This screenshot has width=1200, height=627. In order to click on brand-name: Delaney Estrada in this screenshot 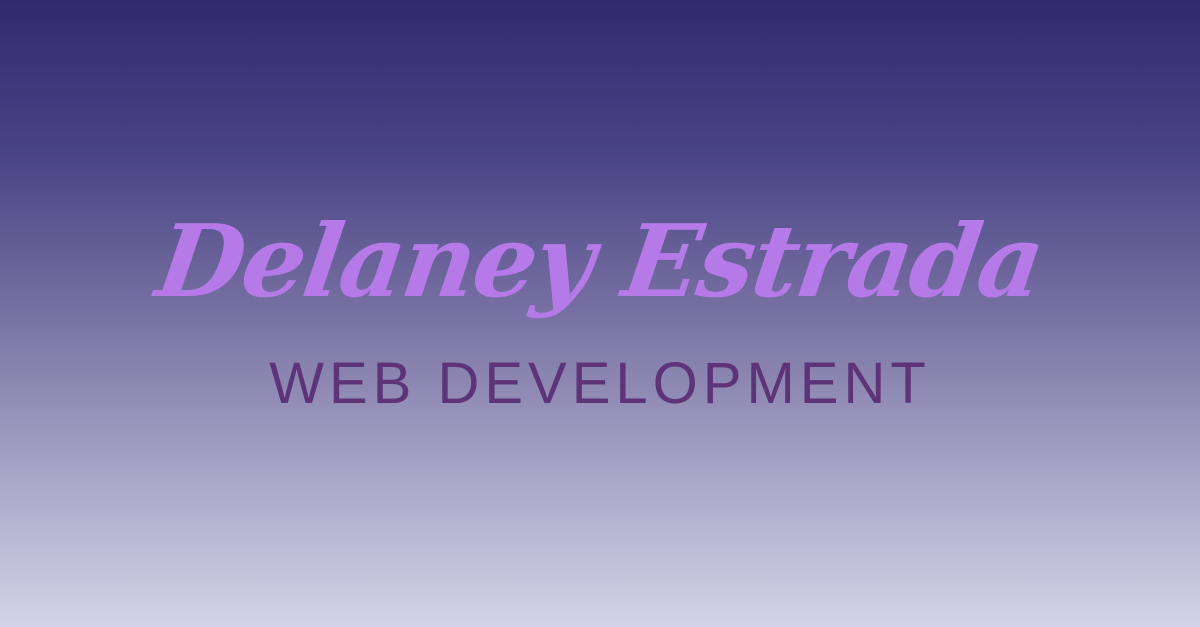, I will do `click(600, 261)`.